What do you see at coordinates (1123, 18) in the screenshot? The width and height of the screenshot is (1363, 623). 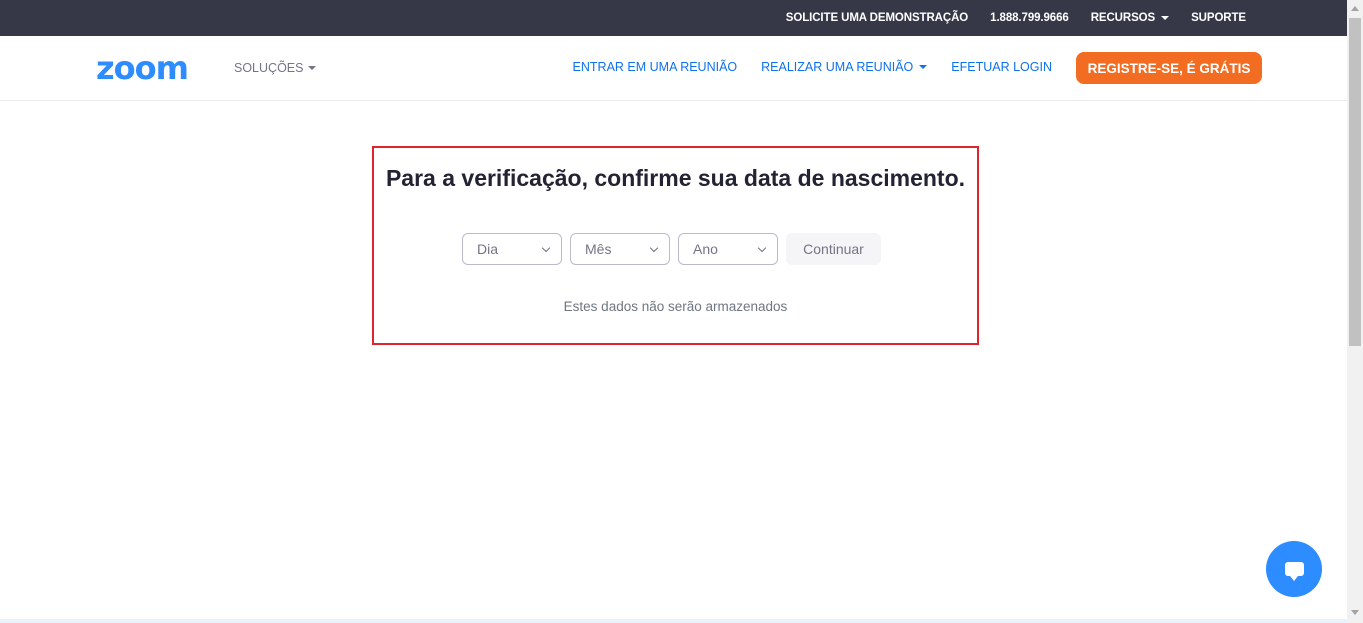 I see `resources-label: RECURSOS` at bounding box center [1123, 18].